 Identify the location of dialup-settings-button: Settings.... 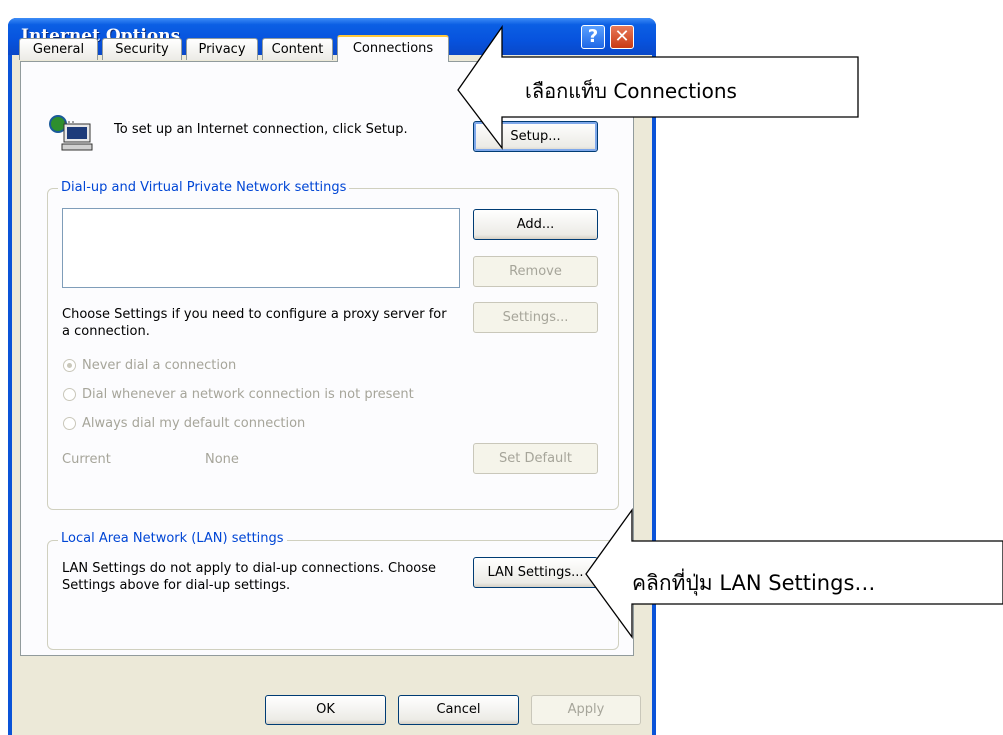
(535, 317).